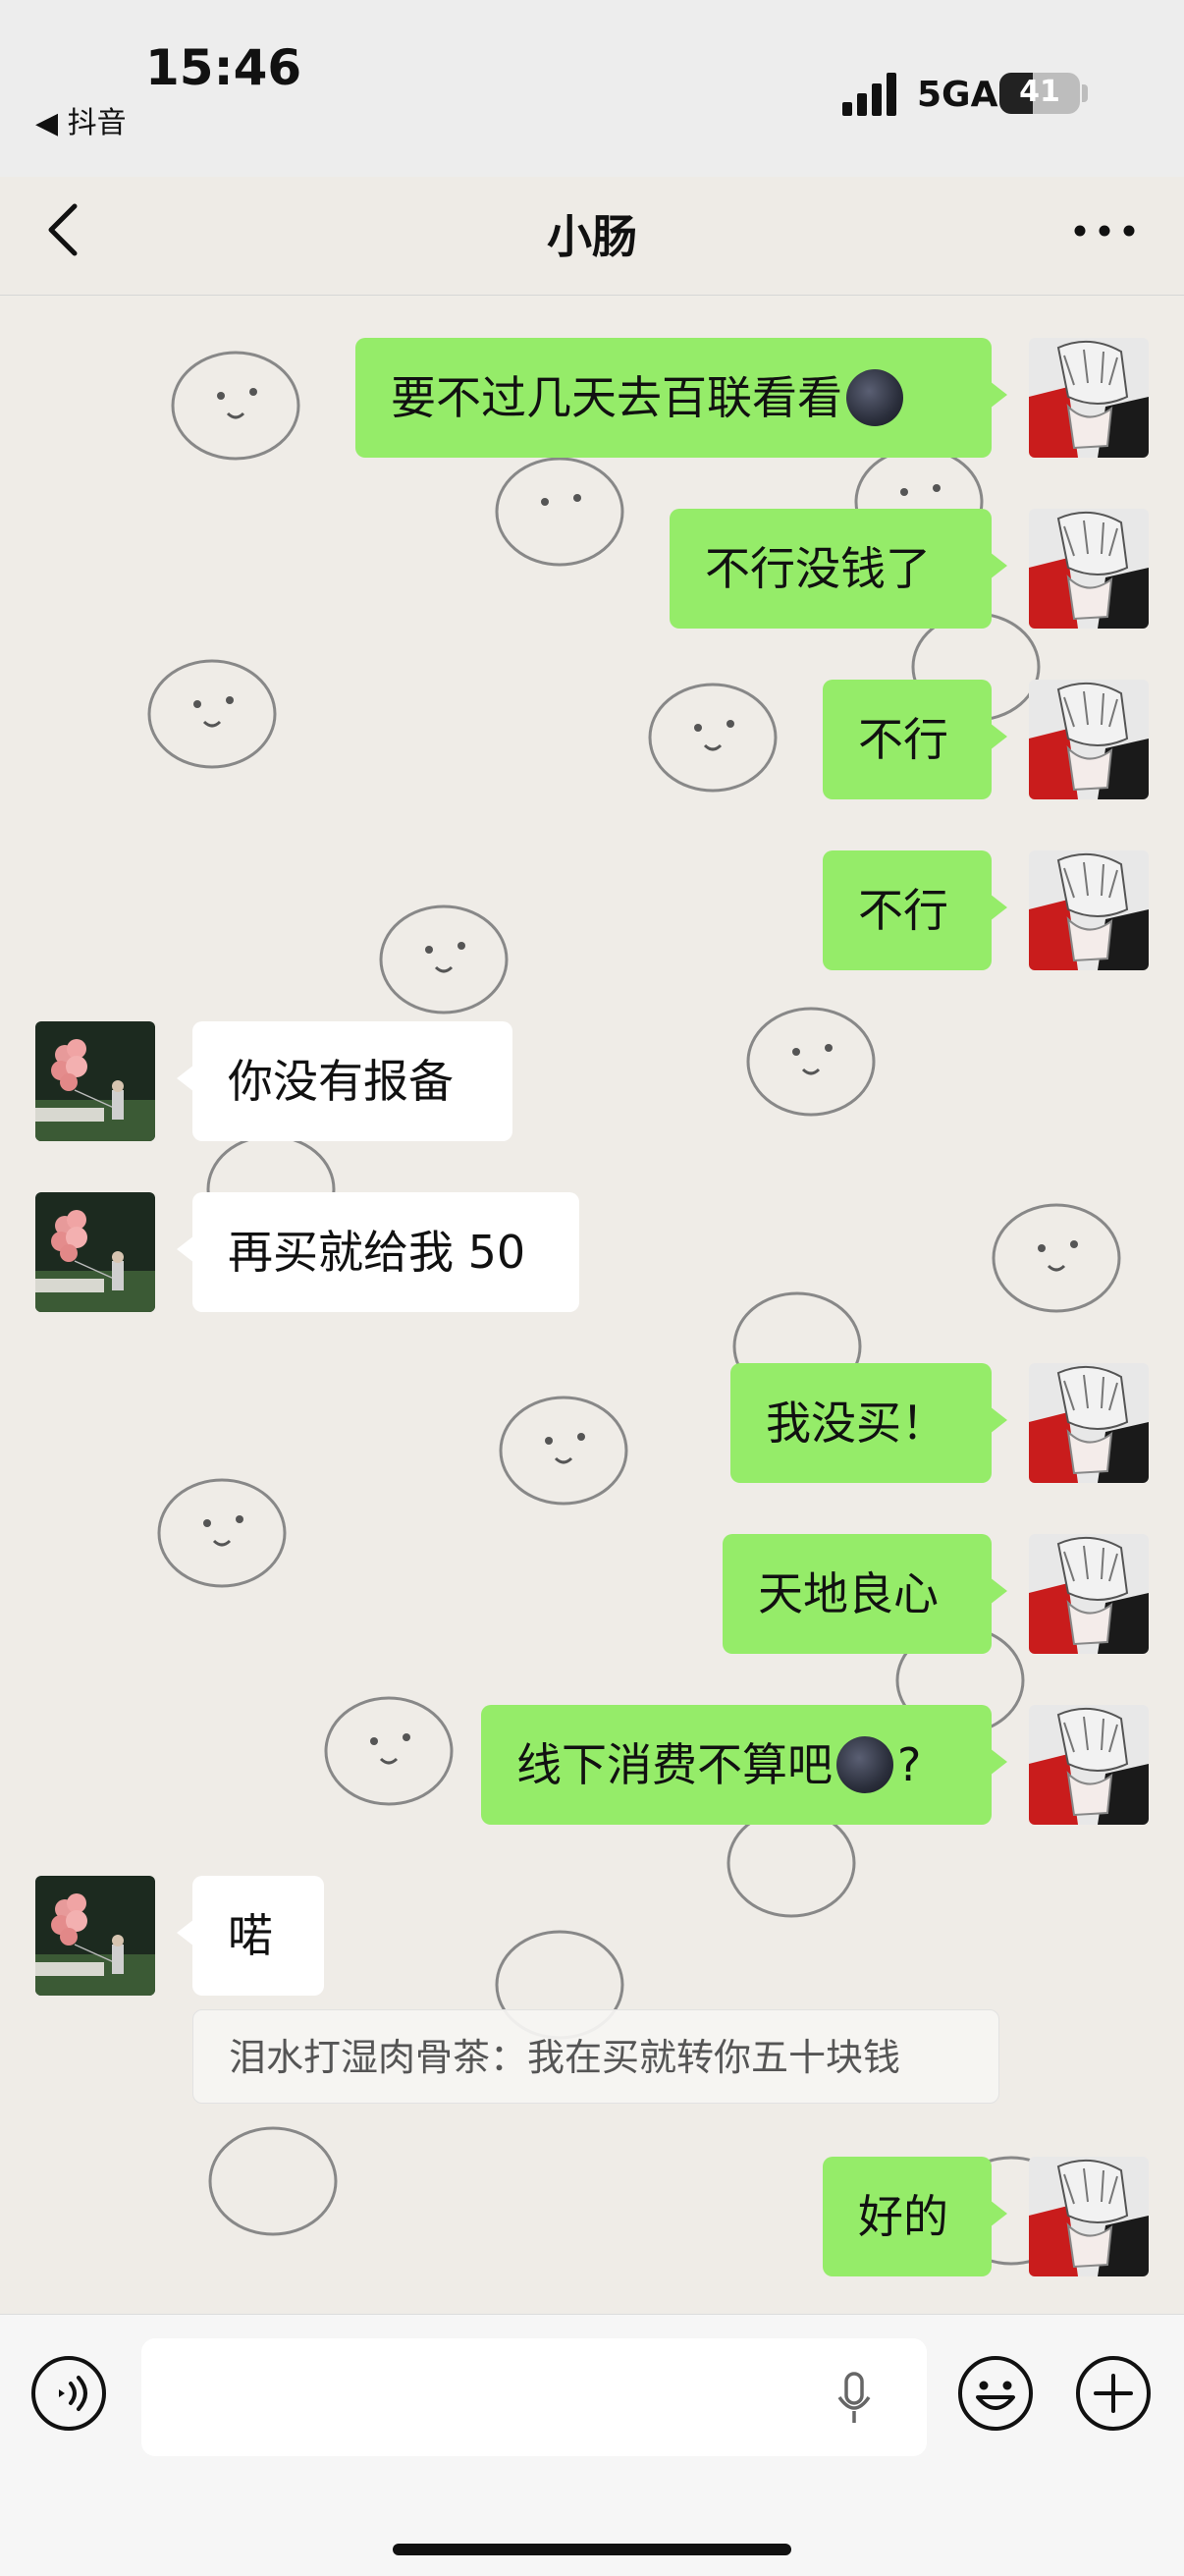  What do you see at coordinates (856, 1423) in the screenshot?
I see `message-text: 我没买！` at bounding box center [856, 1423].